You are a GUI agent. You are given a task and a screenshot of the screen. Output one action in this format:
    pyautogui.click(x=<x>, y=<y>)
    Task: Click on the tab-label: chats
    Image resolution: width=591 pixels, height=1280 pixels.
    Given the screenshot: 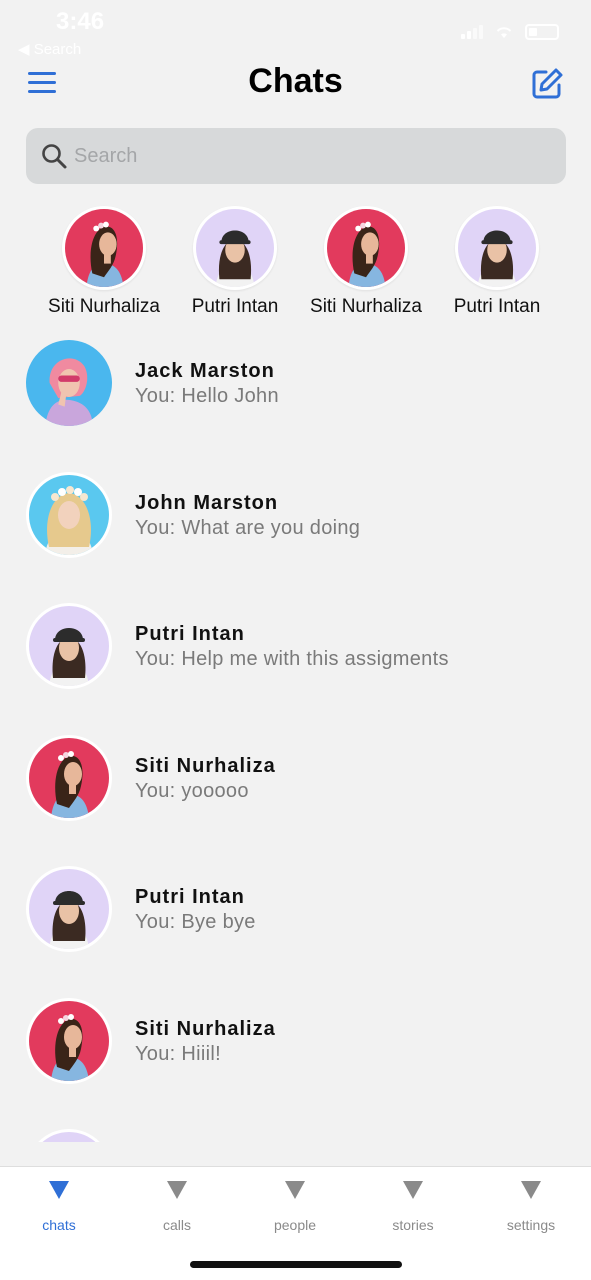 What is the action you would take?
    pyautogui.click(x=59, y=1225)
    